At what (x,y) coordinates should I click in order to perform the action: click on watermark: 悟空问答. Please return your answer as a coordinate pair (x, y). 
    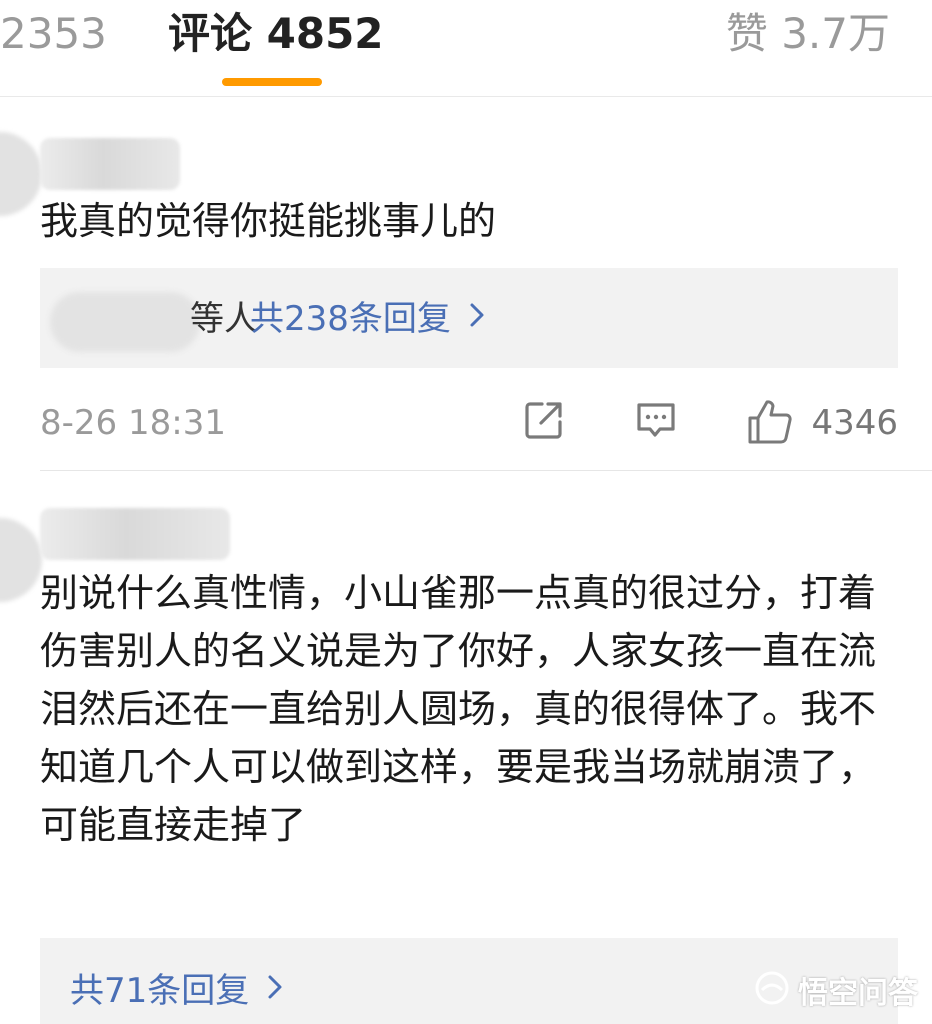
    Looking at the image, I should click on (836, 990).